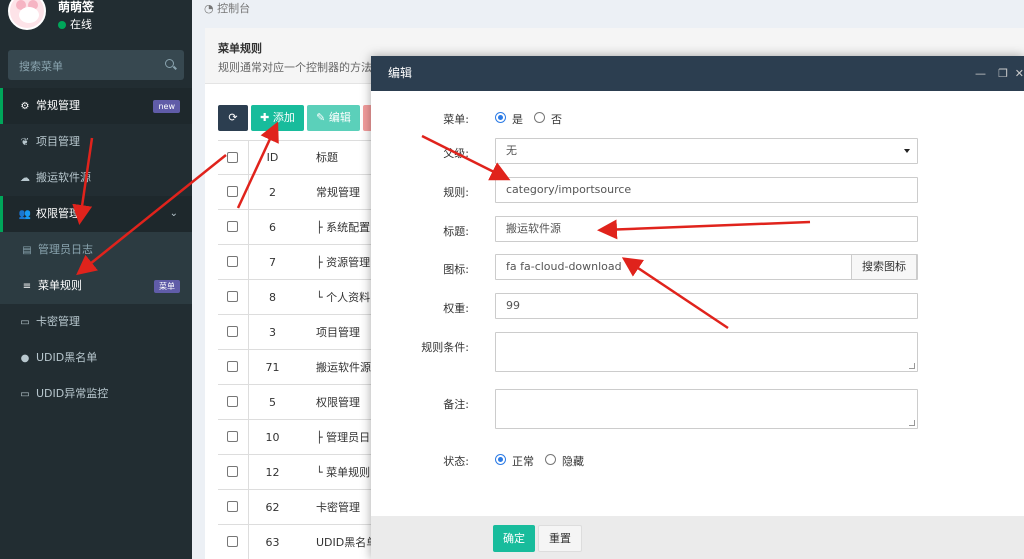  What do you see at coordinates (907, 151) in the screenshot?
I see `caret-down-icon` at bounding box center [907, 151].